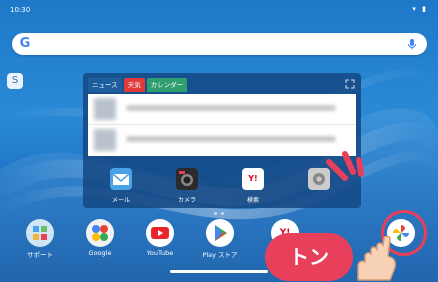 The height and width of the screenshot is (282, 438). Describe the element at coordinates (377, 258) in the screenshot. I see `pointing-hand-icon` at that location.